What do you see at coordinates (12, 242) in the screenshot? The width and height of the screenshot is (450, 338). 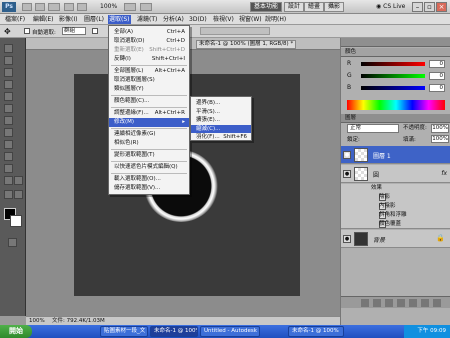 I see `quick-mask-icon` at bounding box center [12, 242].